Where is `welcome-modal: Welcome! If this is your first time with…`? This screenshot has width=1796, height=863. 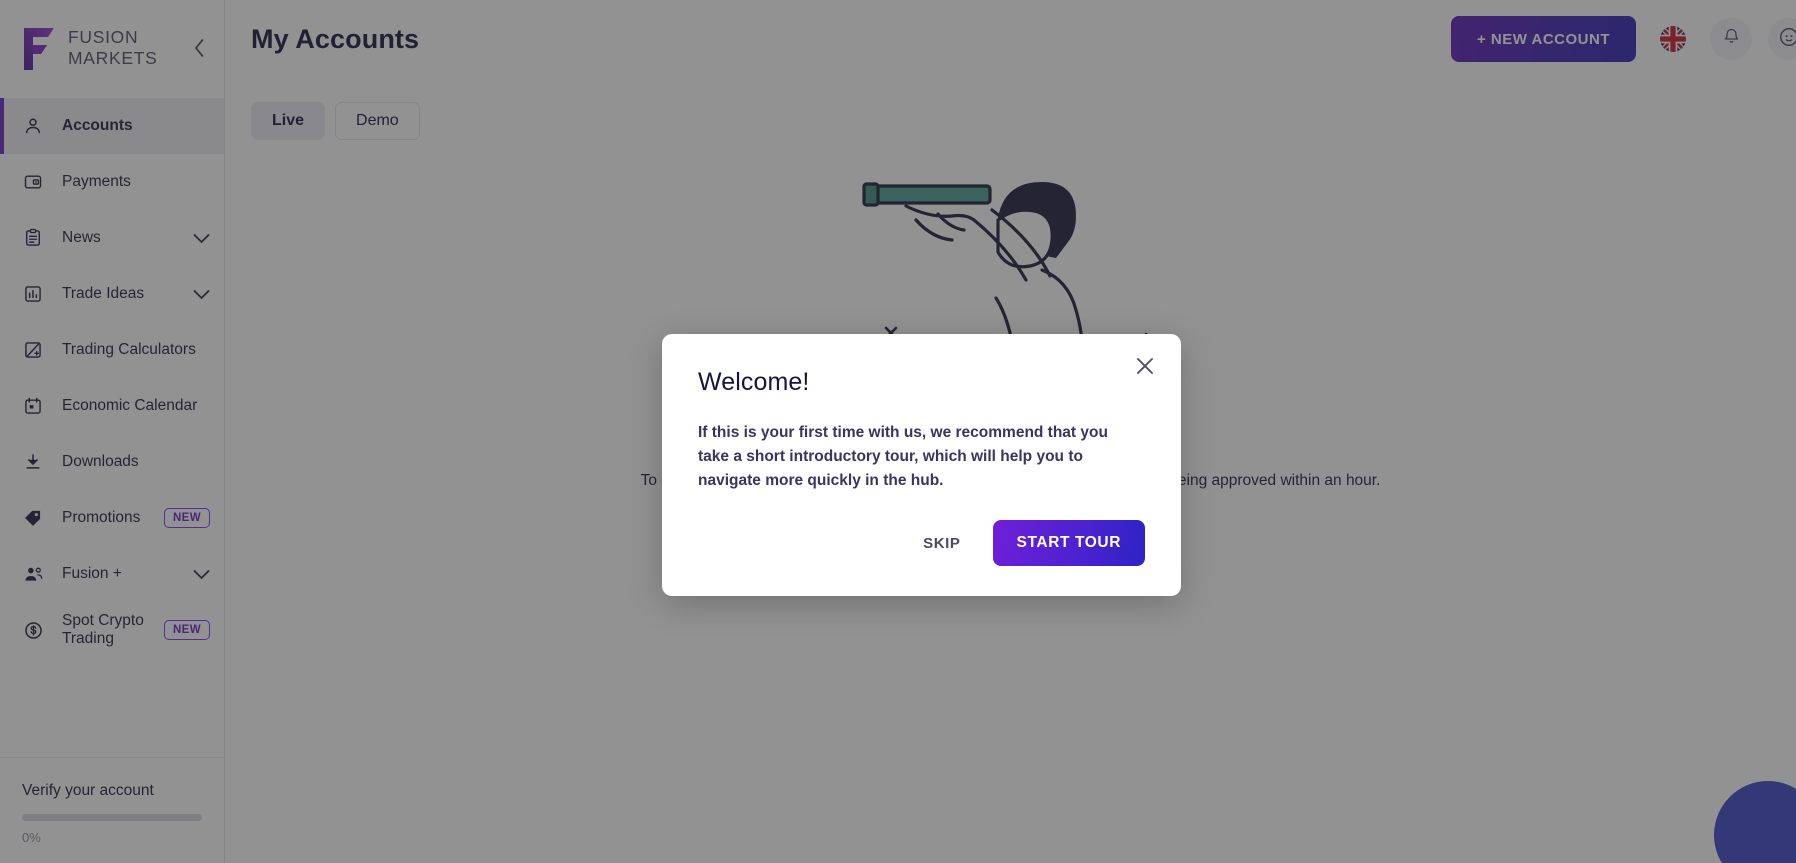
welcome-modal: Welcome! If this is your first time with… is located at coordinates (921, 465).